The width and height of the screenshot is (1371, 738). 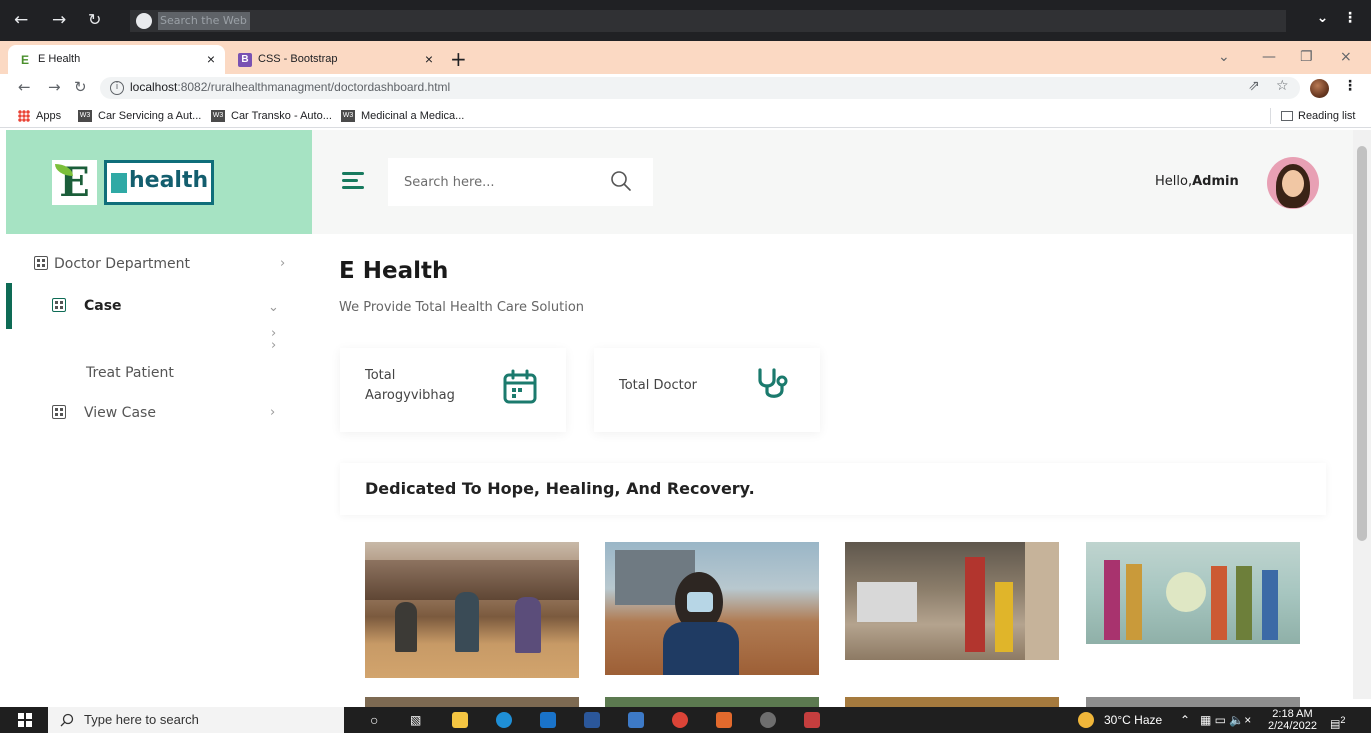 I want to click on tab-ehealth: E E Health ×, so click(x=116, y=59).